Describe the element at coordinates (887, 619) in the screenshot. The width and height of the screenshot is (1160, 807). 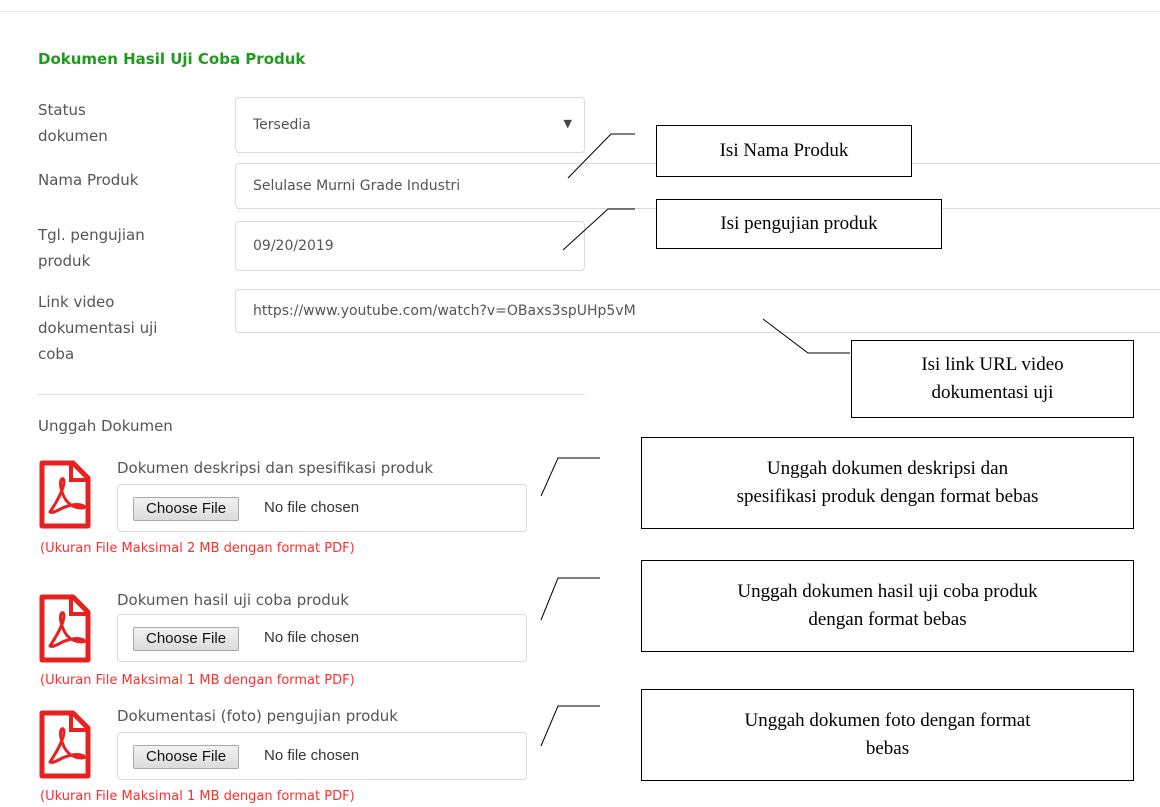
I see `callout-doc2-line2: dengan format bebas` at that location.